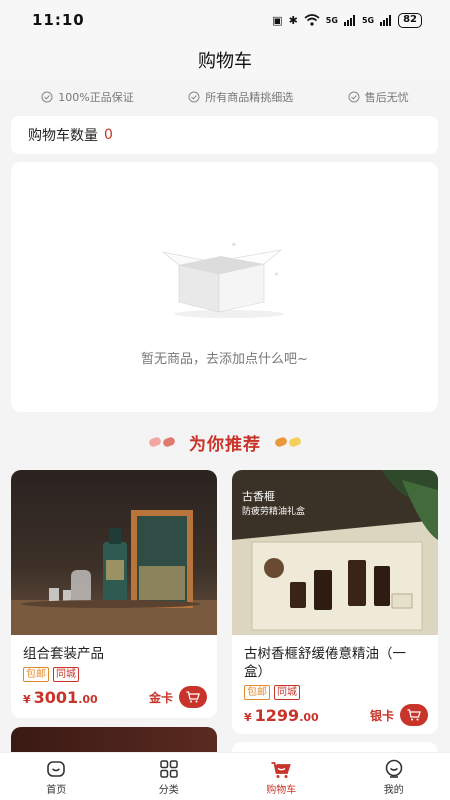 The width and height of the screenshot is (450, 800). What do you see at coordinates (293, 20) in the screenshot?
I see `bluetooth-icon: ✱` at bounding box center [293, 20].